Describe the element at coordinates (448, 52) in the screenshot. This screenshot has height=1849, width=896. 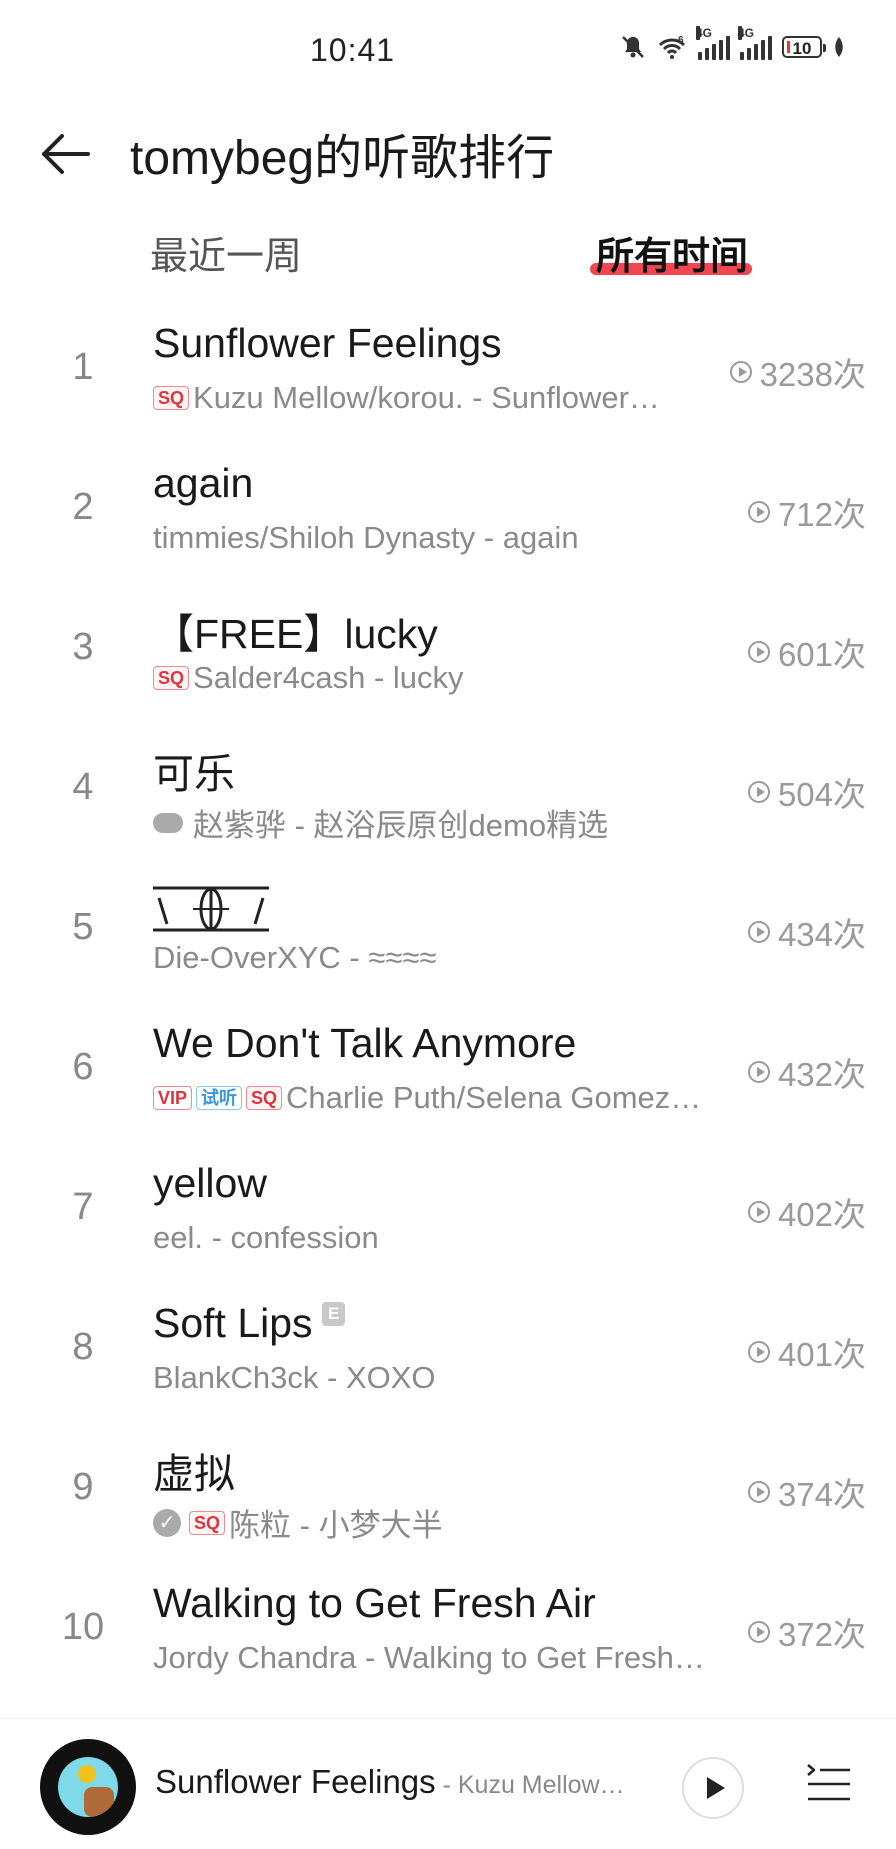
I see `status-bar: 10:41 6 4G 4G 10` at that location.